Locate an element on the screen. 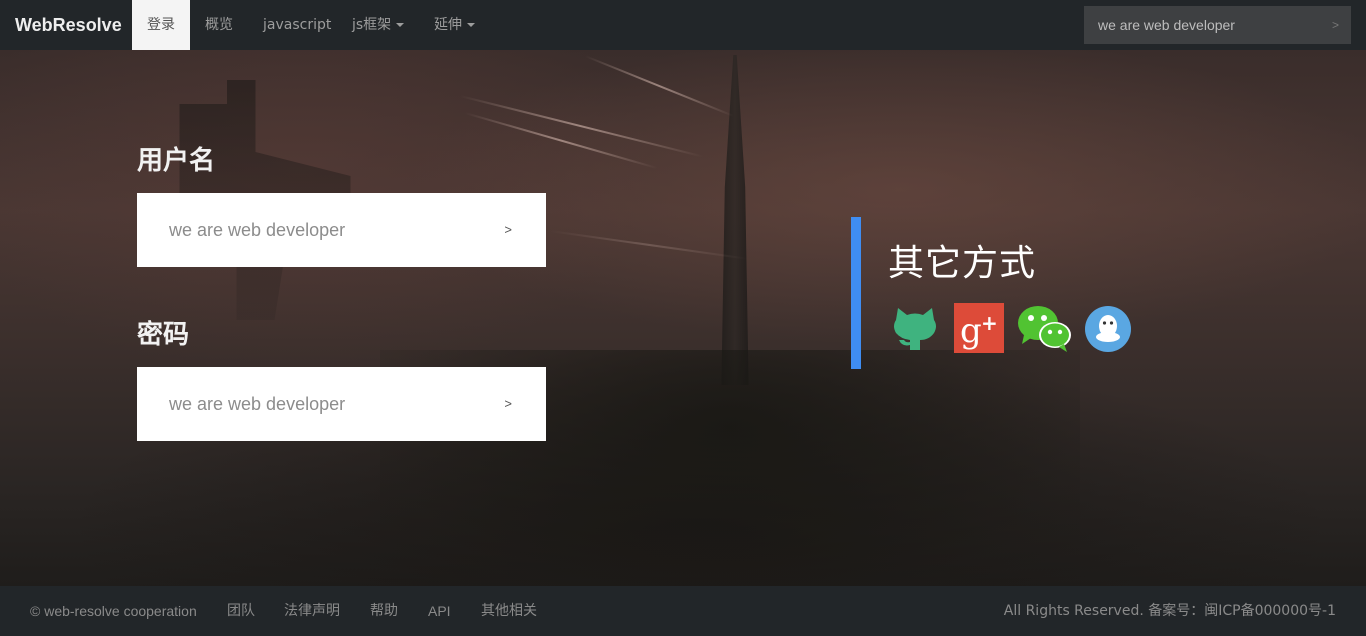 The width and height of the screenshot is (1366, 636). password-submit-button: > is located at coordinates (508, 404).